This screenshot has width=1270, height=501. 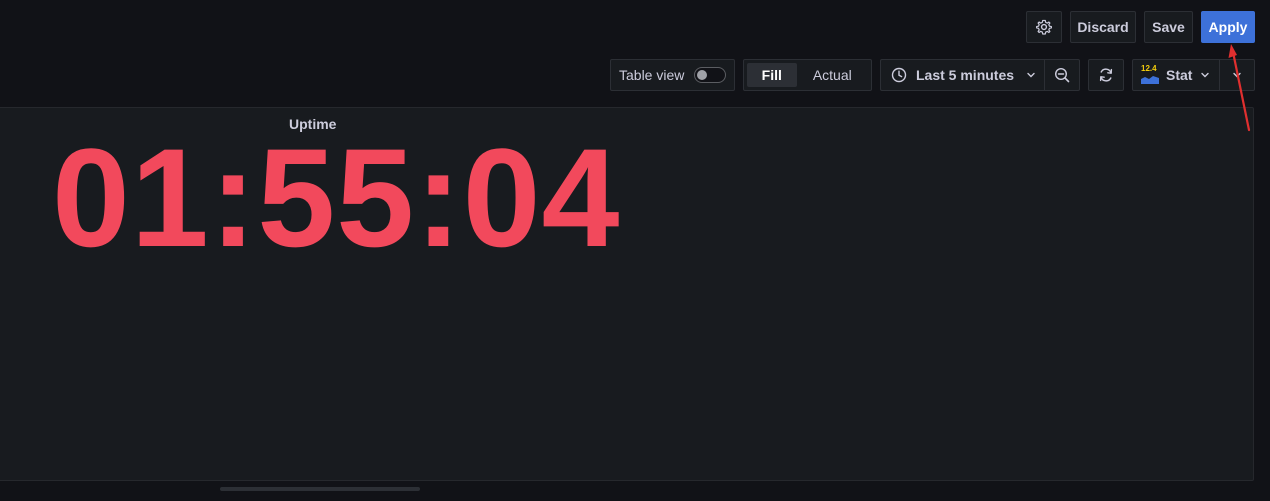 What do you see at coordinates (832, 75) in the screenshot?
I see `actual-option: Actual` at bounding box center [832, 75].